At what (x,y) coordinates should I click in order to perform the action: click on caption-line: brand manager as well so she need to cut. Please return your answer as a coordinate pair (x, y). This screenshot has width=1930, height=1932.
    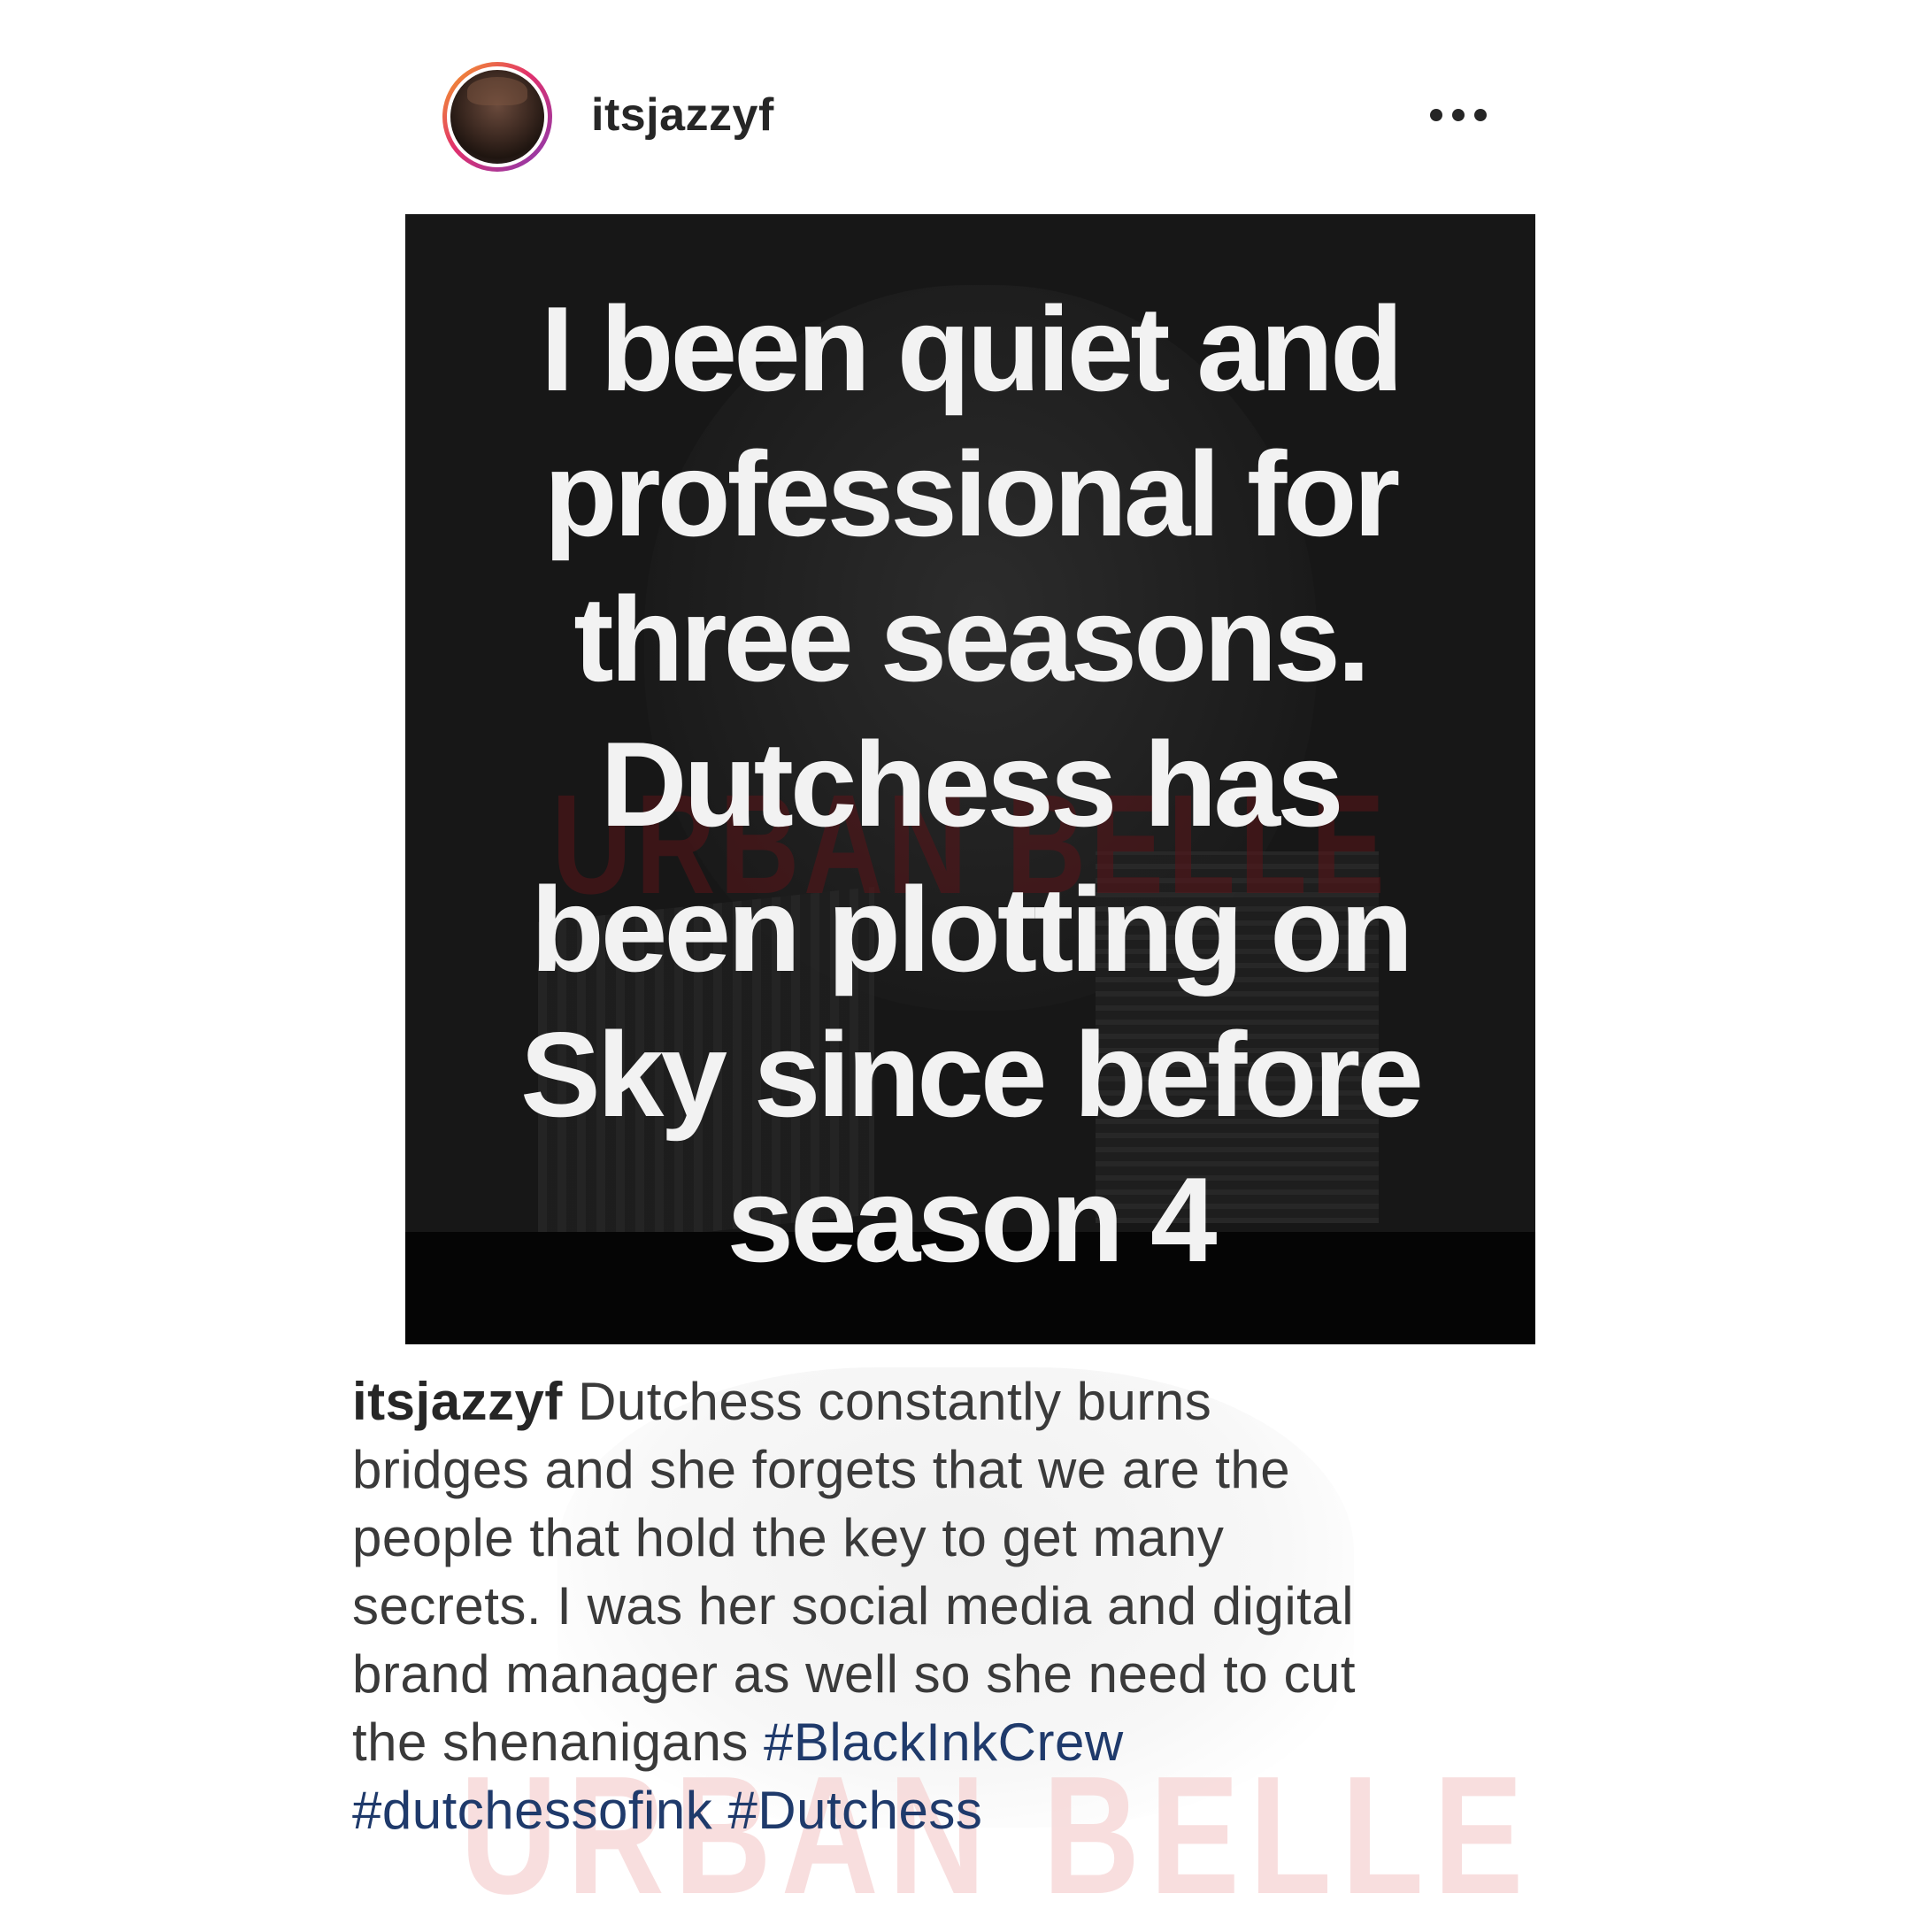
    Looking at the image, I should click on (854, 1674).